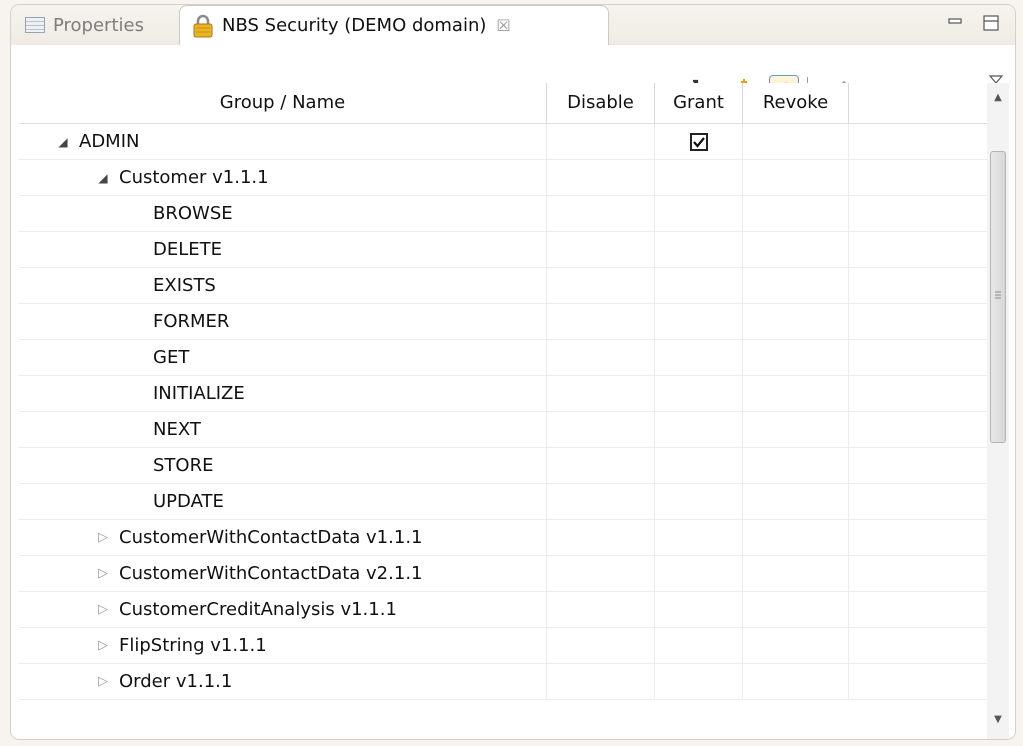 This screenshot has width=1023, height=746. I want to click on row-label: STORE, so click(183, 465).